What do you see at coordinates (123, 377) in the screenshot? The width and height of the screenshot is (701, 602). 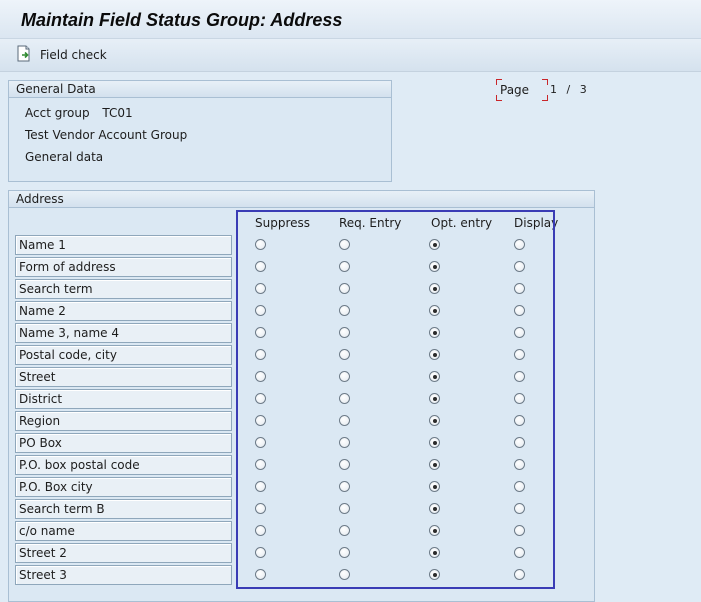 I see `field-label: Street` at bounding box center [123, 377].